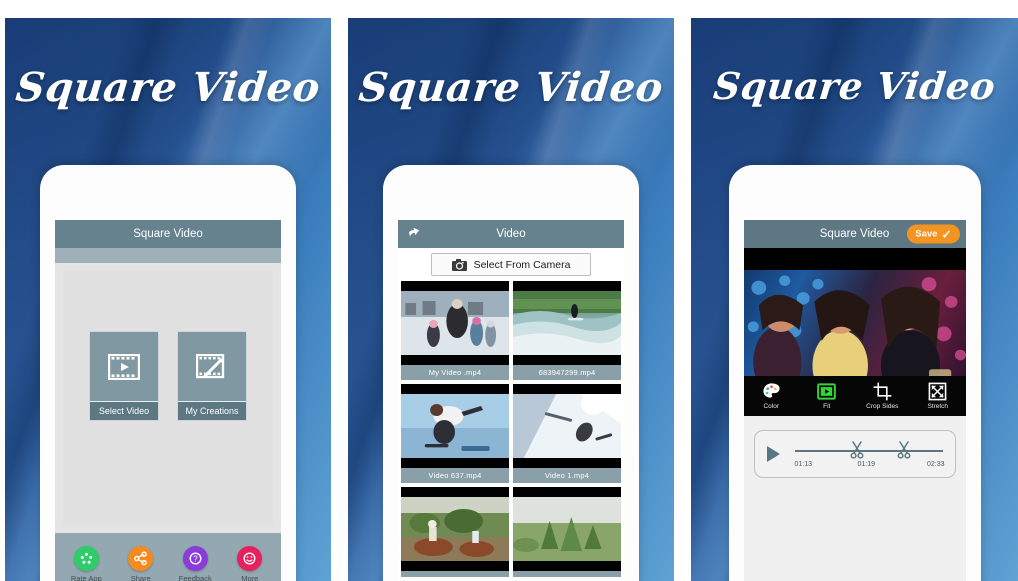 This screenshot has width=1018, height=581. I want to click on panel-1-content-area: Select Video My Creations, so click(168, 398).